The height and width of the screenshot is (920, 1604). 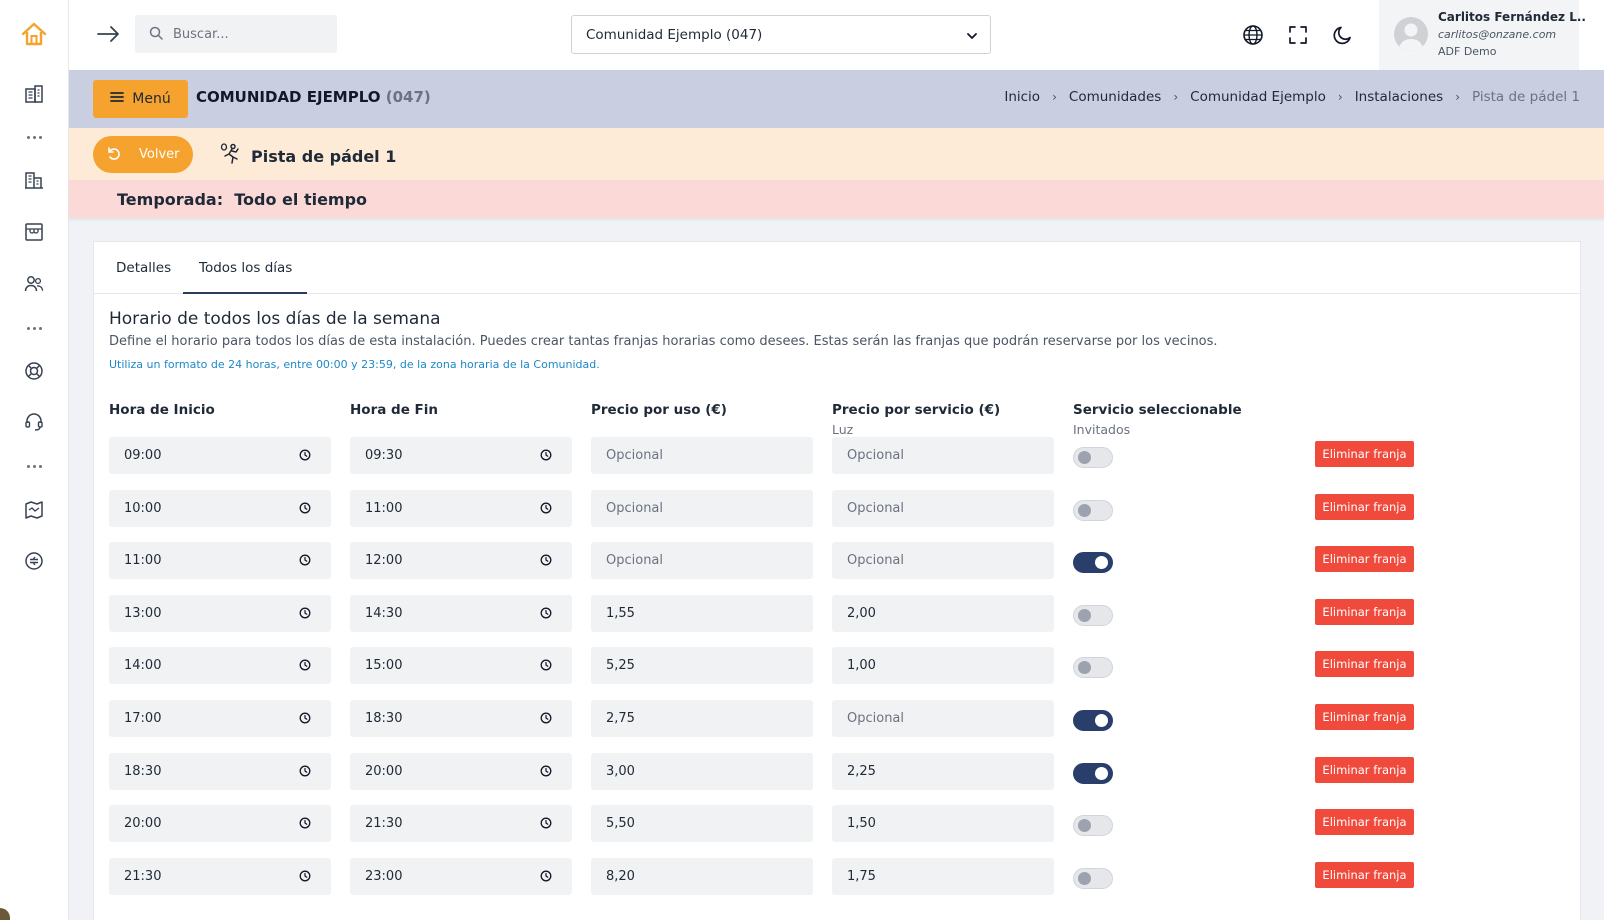 I want to click on map-icon, so click(x=34, y=510).